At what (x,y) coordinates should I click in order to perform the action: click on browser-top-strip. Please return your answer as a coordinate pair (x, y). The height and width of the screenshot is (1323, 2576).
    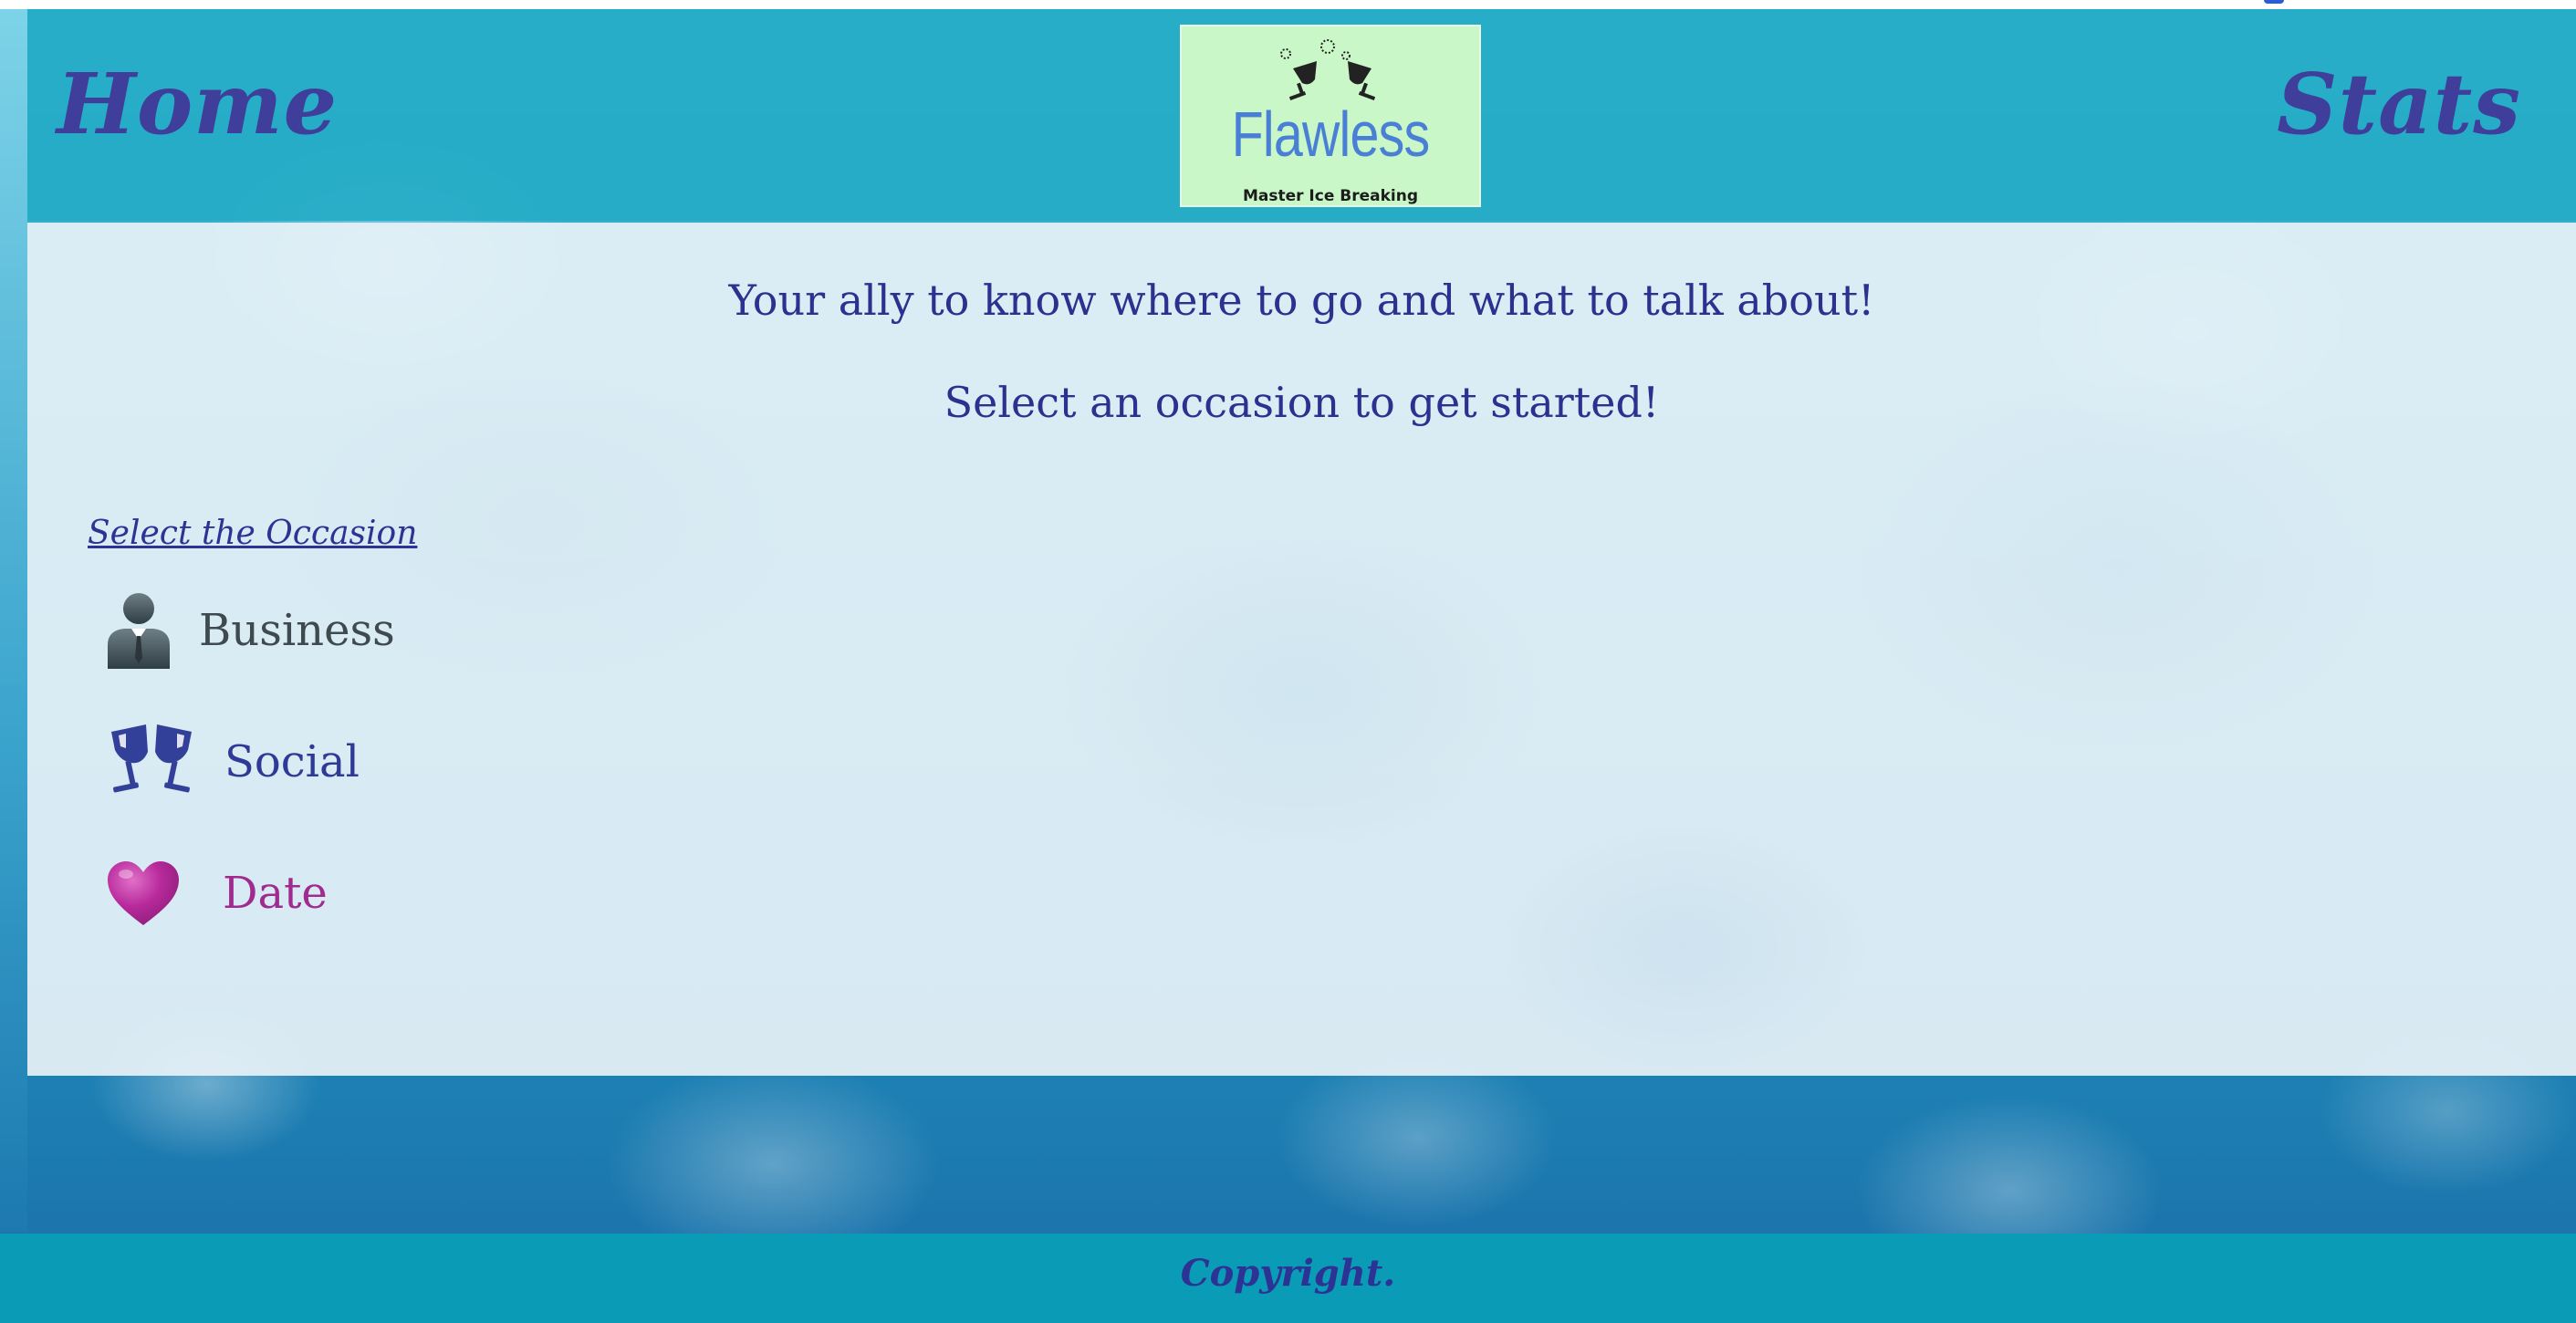
    Looking at the image, I should click on (1288, 4).